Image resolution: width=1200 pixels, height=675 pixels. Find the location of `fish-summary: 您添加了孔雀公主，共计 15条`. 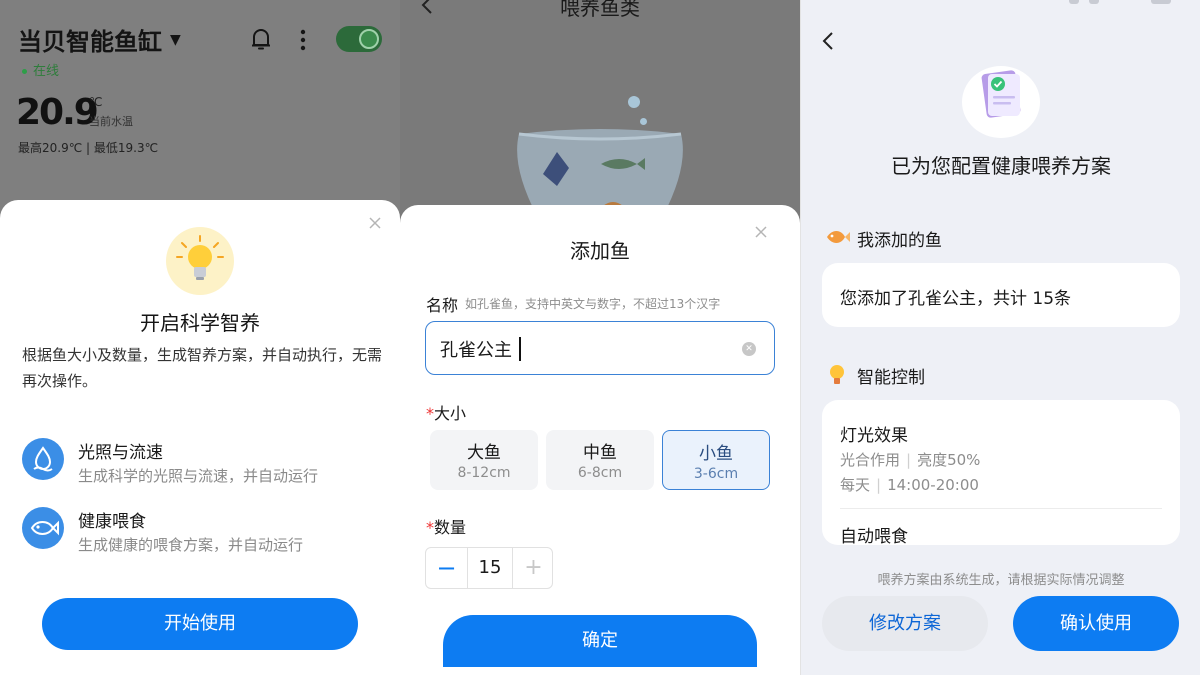

fish-summary: 您添加了孔雀公主，共计 15条 is located at coordinates (956, 299).